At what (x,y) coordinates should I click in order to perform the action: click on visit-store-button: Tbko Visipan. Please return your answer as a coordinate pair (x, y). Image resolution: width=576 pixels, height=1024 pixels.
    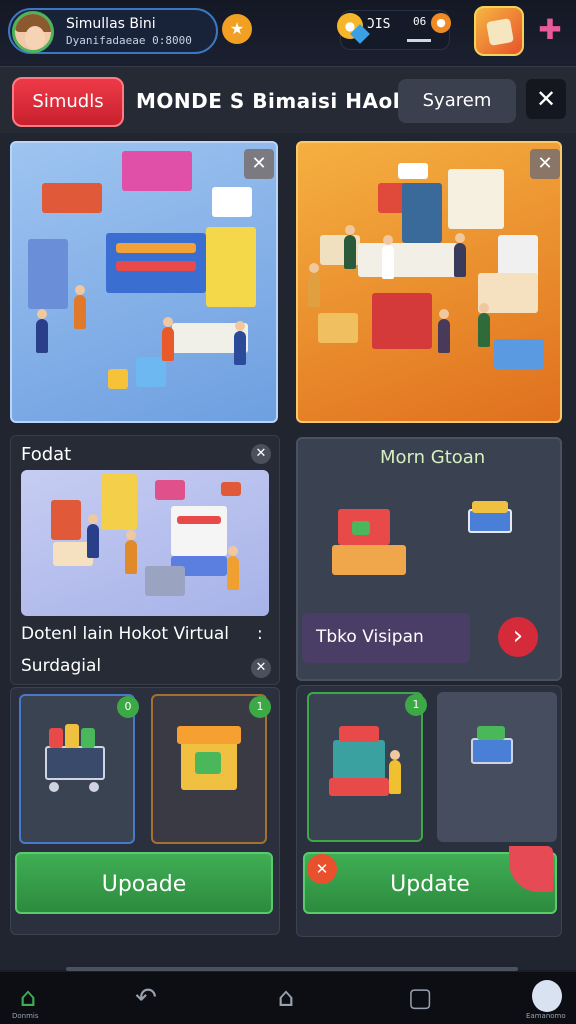
    Looking at the image, I should click on (386, 638).